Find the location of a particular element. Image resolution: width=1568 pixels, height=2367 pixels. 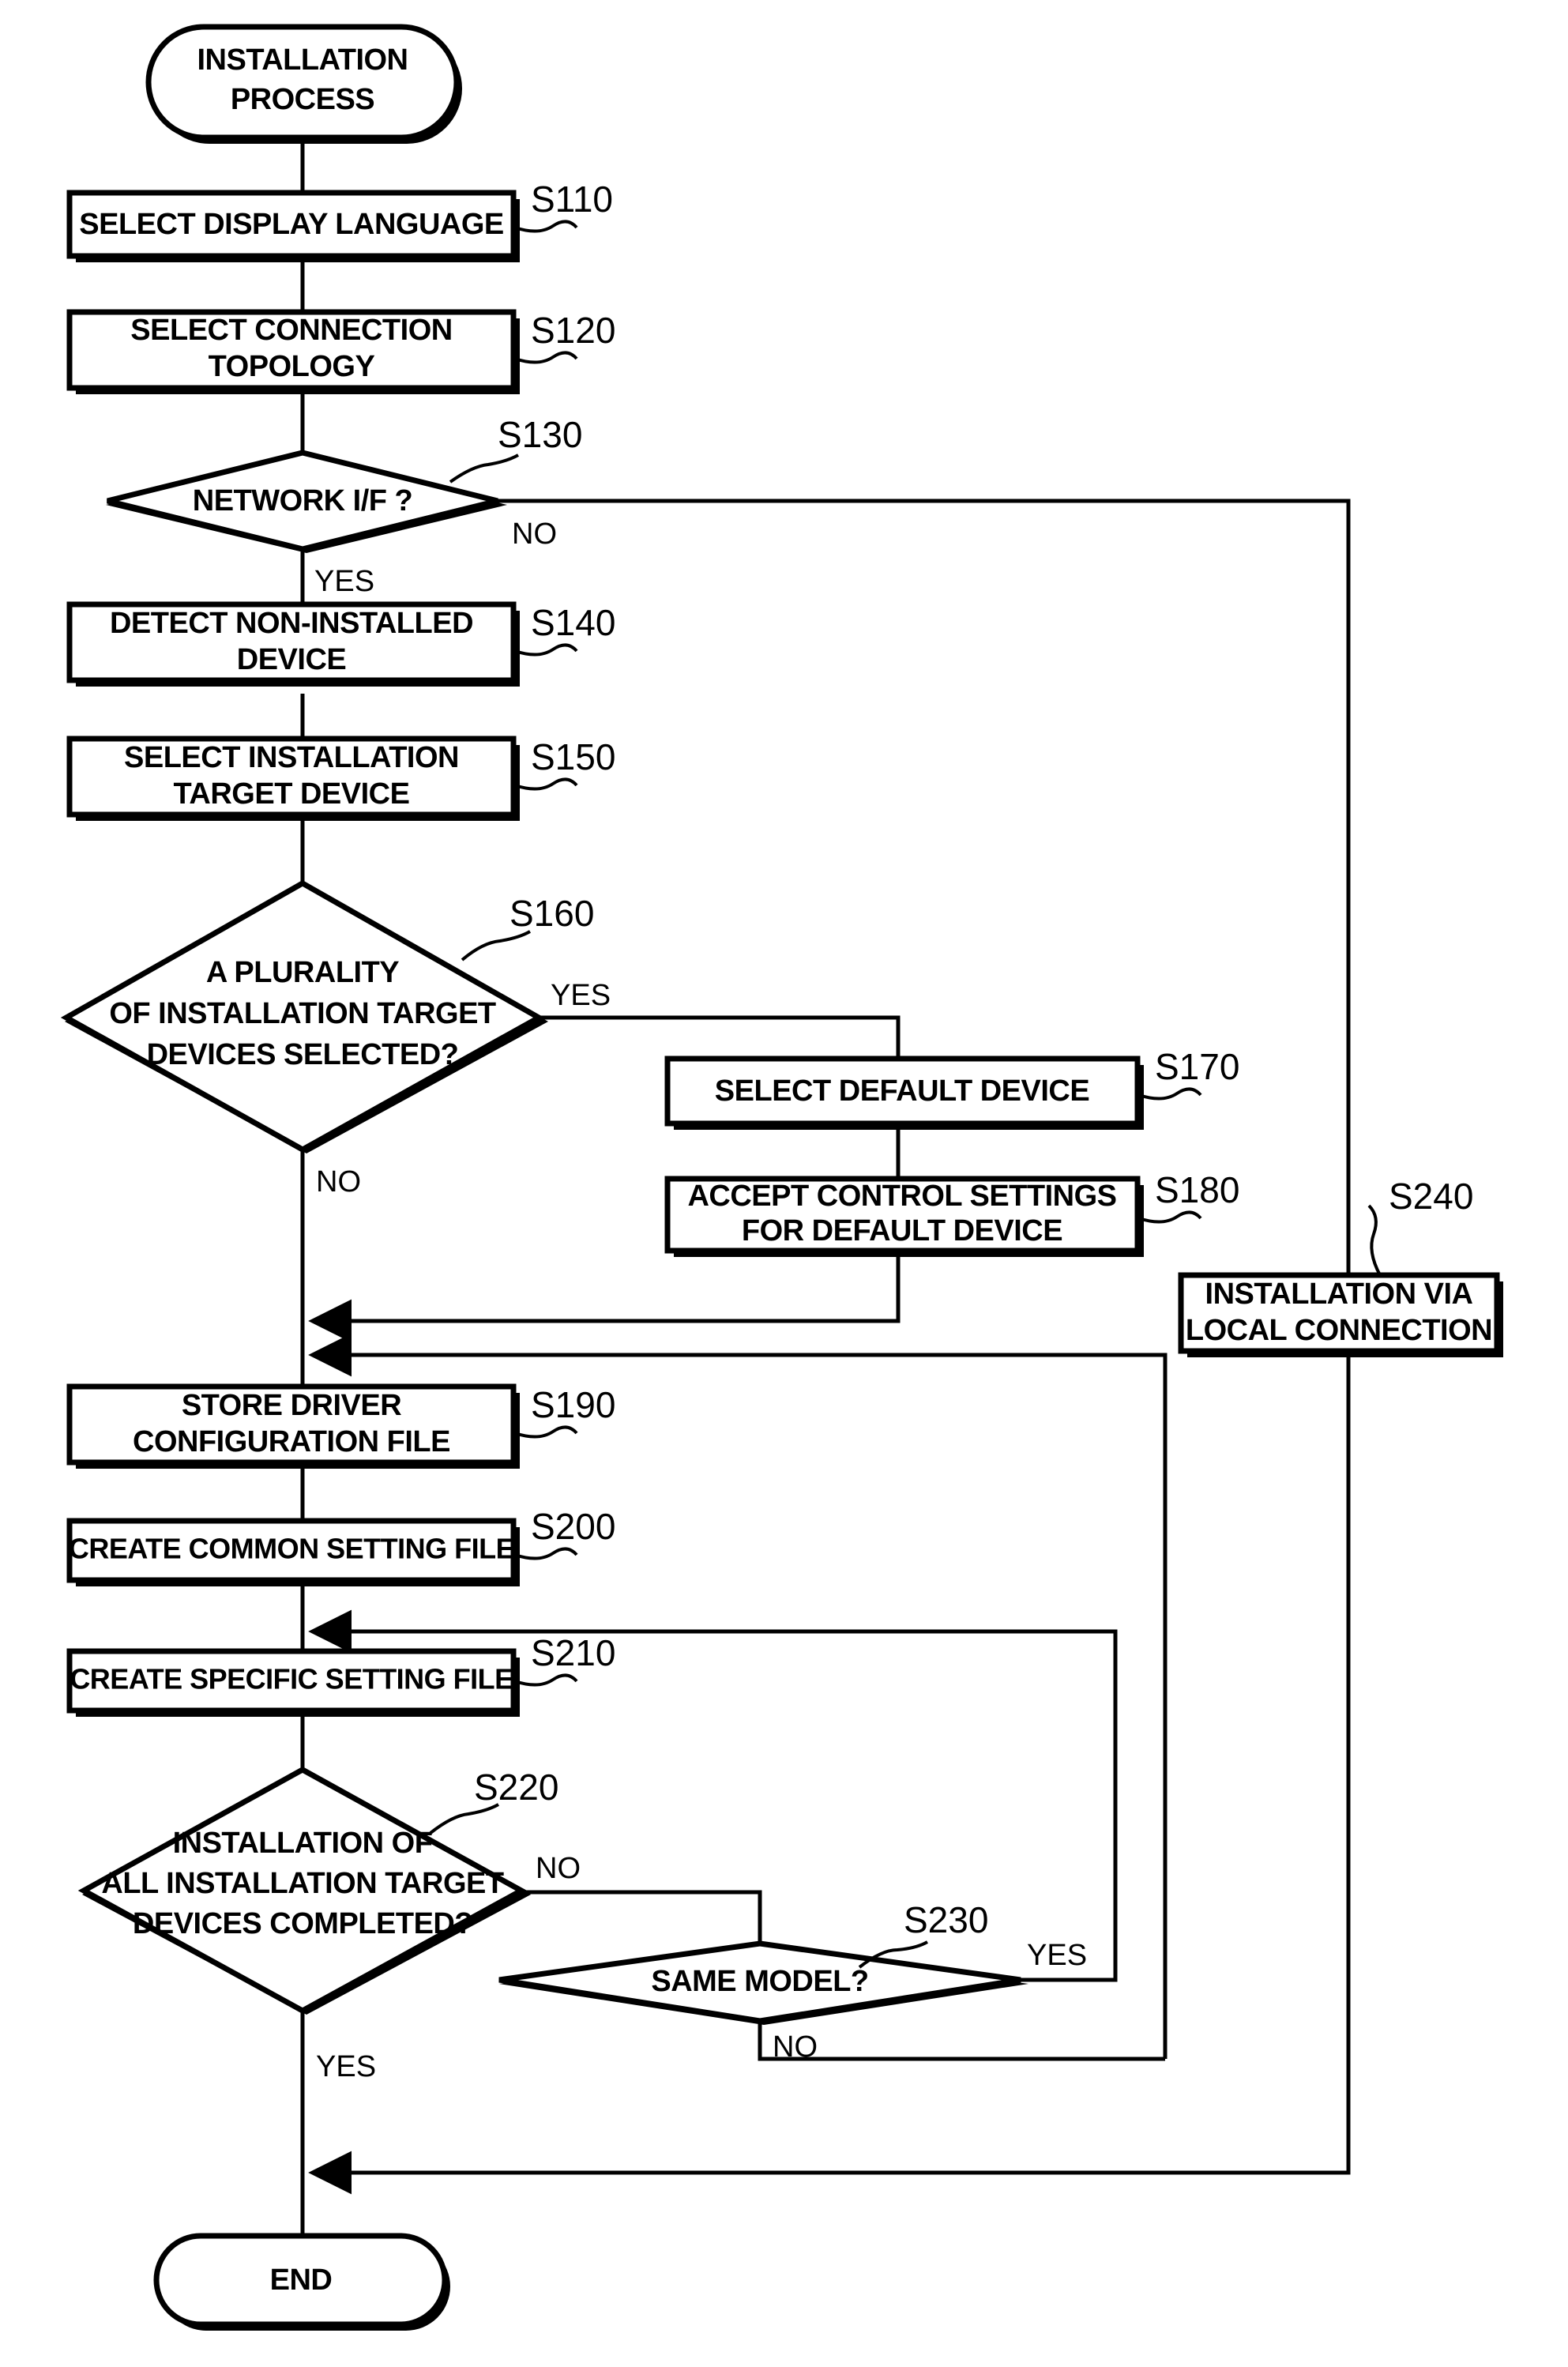

node-s210-line1: CREATE SPECIFIC SETTING FILE is located at coordinates (291, 1679).